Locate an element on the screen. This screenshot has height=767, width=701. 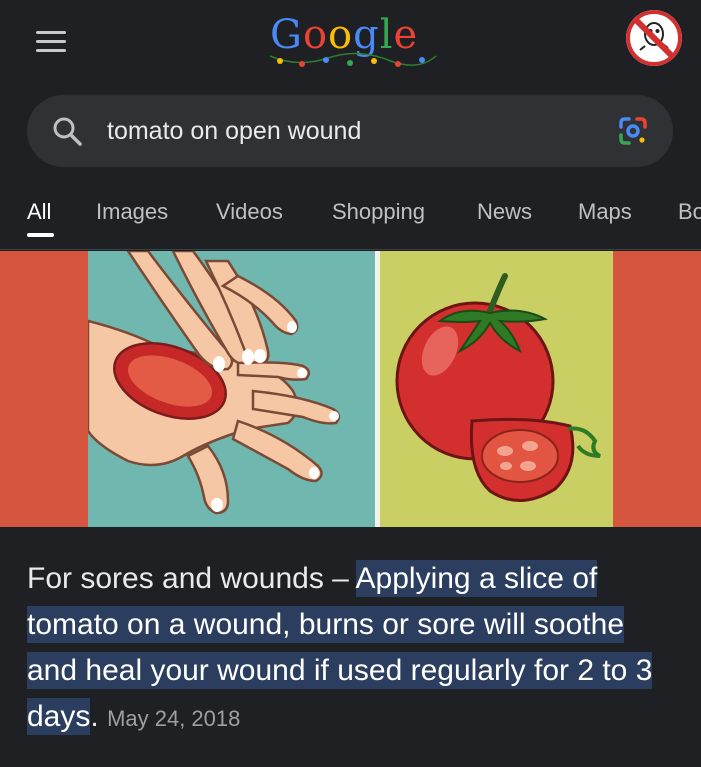
active-tab-indicator is located at coordinates (40, 235).